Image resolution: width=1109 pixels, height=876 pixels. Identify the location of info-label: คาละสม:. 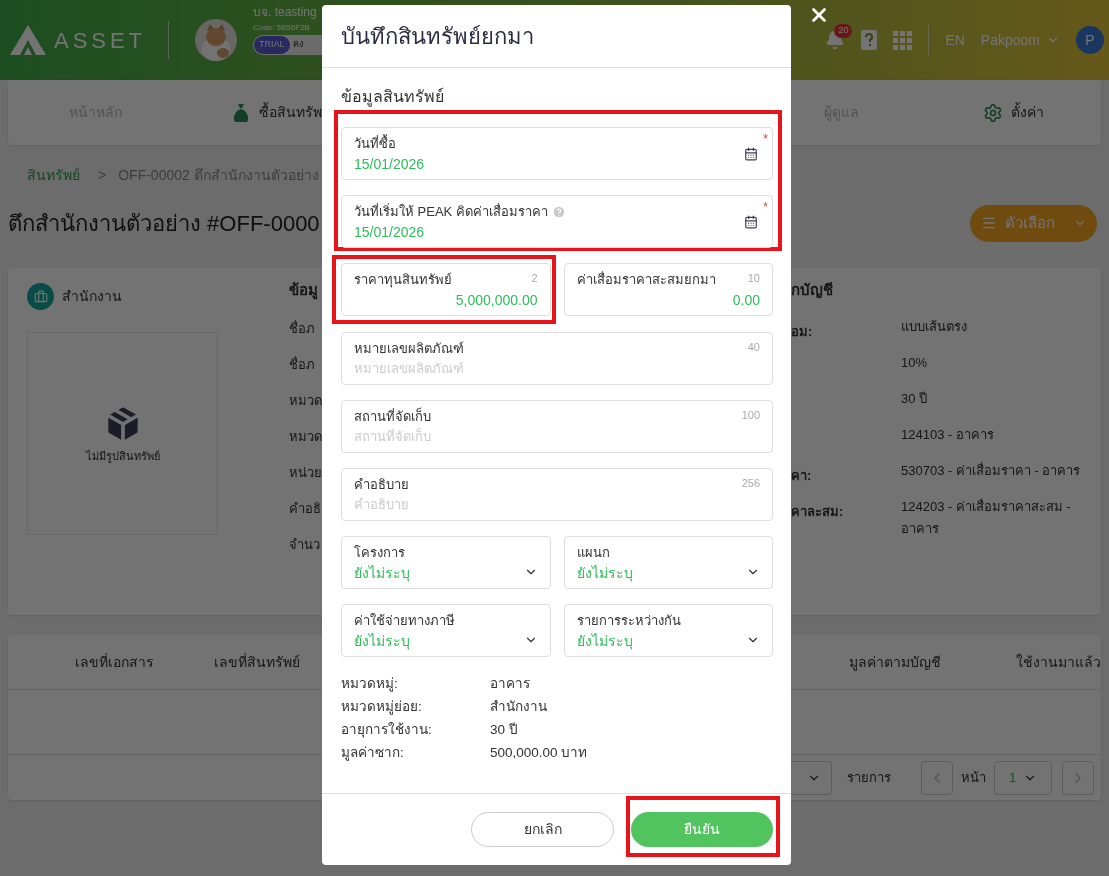
(817, 511).